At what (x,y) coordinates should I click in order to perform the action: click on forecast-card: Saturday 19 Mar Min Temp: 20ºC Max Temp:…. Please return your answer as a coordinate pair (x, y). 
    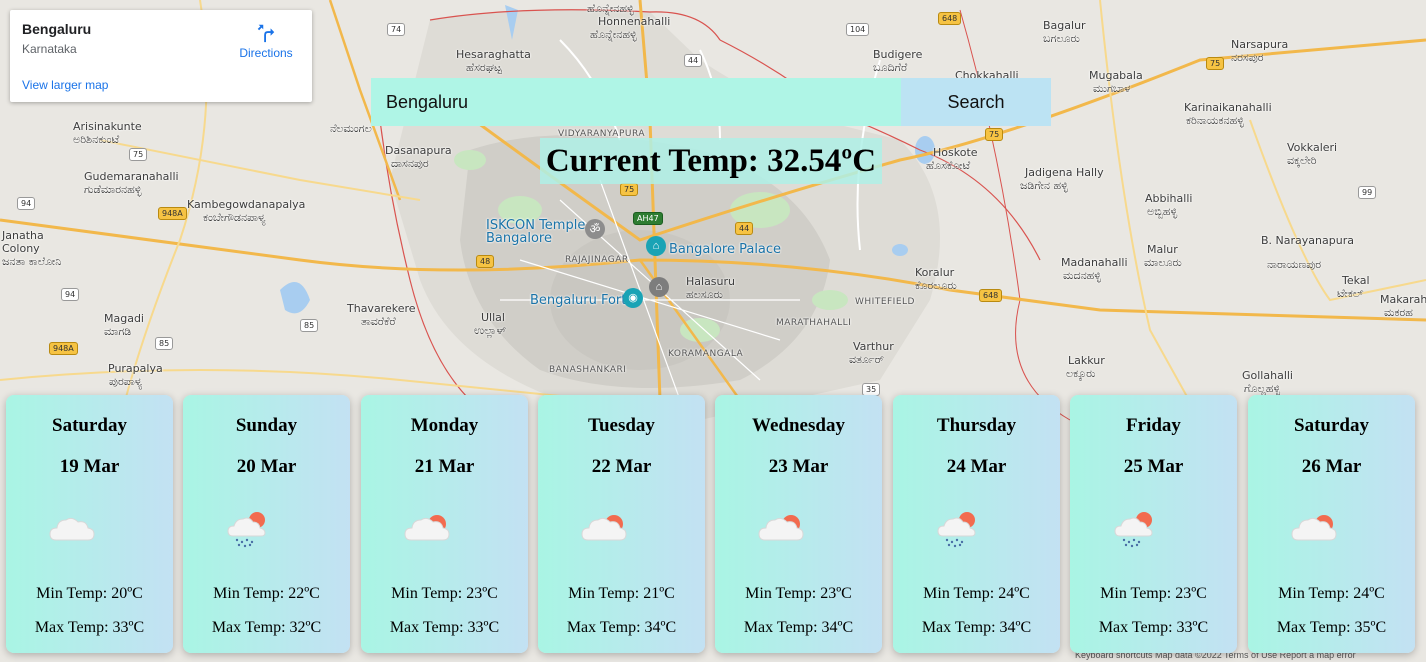
    Looking at the image, I should click on (89, 524).